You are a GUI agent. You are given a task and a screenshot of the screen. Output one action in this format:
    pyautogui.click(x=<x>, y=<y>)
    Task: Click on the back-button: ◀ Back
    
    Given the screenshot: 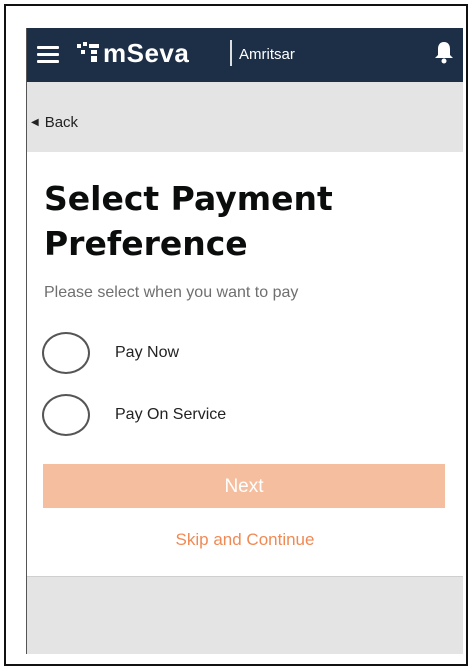 What is the action you would take?
    pyautogui.click(x=54, y=122)
    